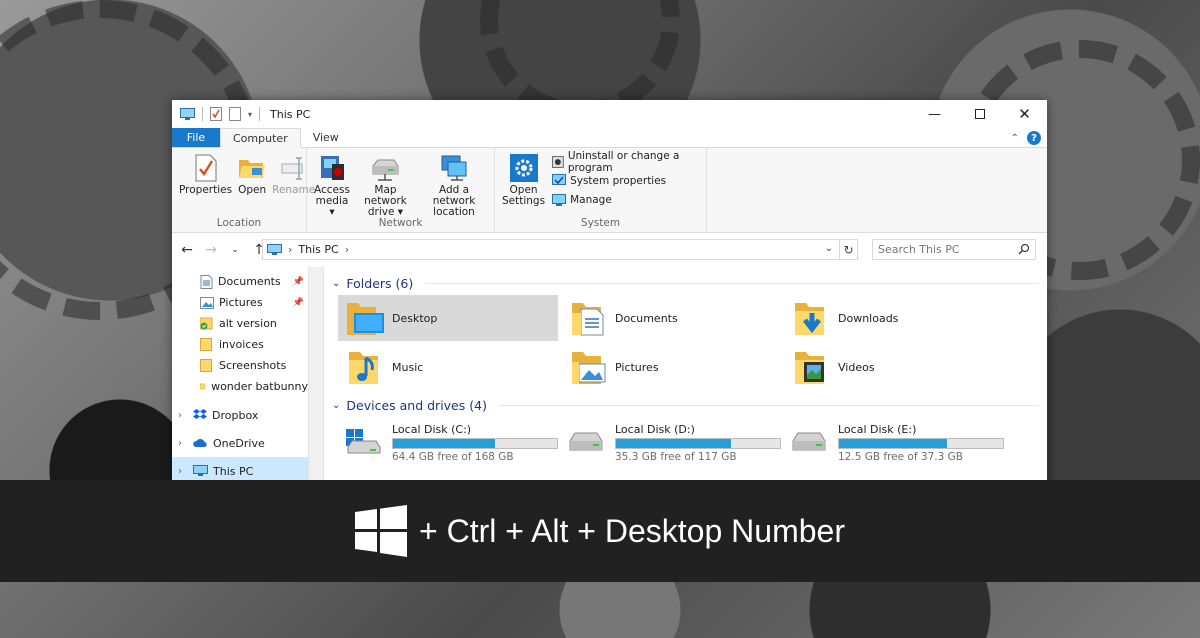  What do you see at coordinates (671, 318) in the screenshot?
I see `folder-tile-documents: Documents` at bounding box center [671, 318].